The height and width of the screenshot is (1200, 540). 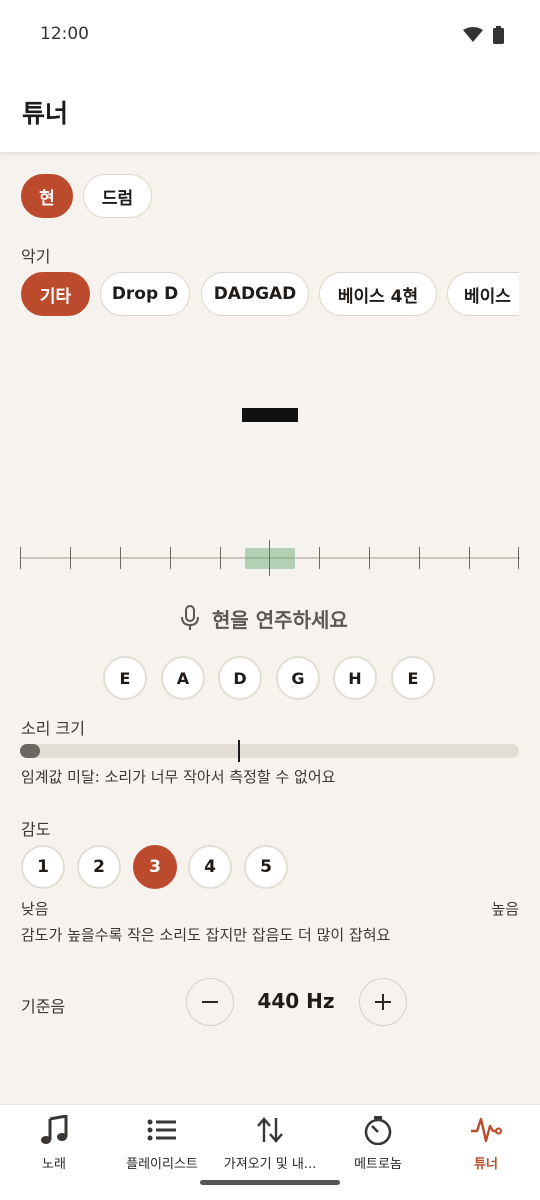 What do you see at coordinates (270, 34) in the screenshot?
I see `status-bar: 12:00` at bounding box center [270, 34].